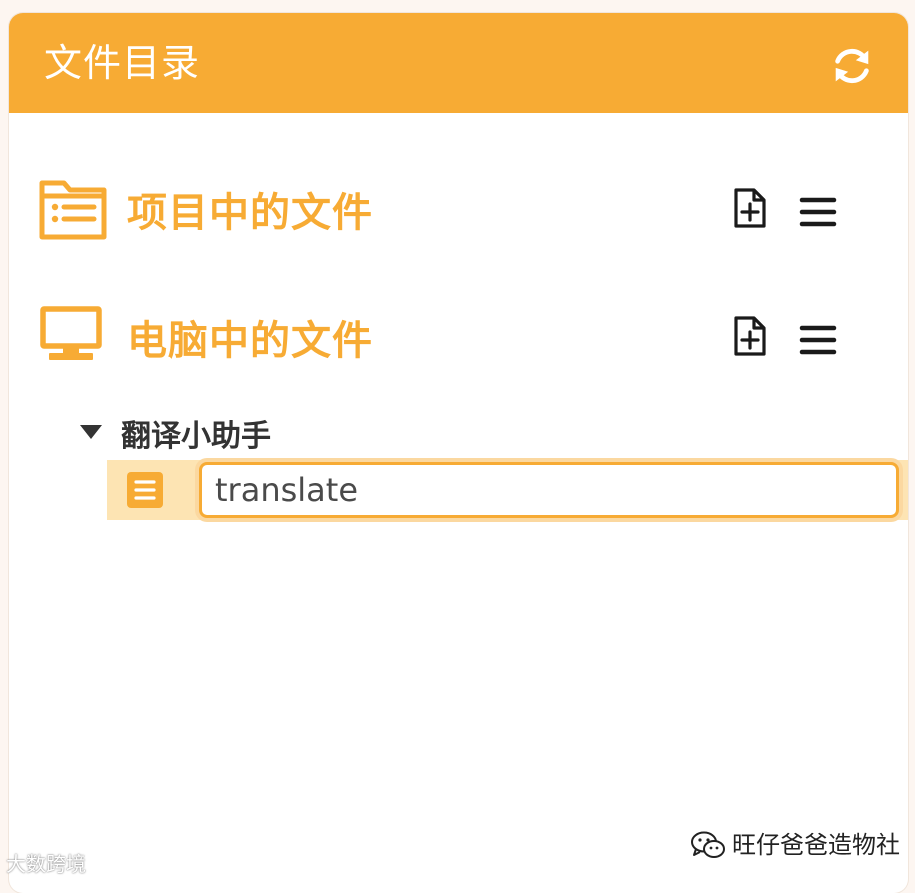 The width and height of the screenshot is (915, 893). I want to click on file-name-input, so click(549, 490).